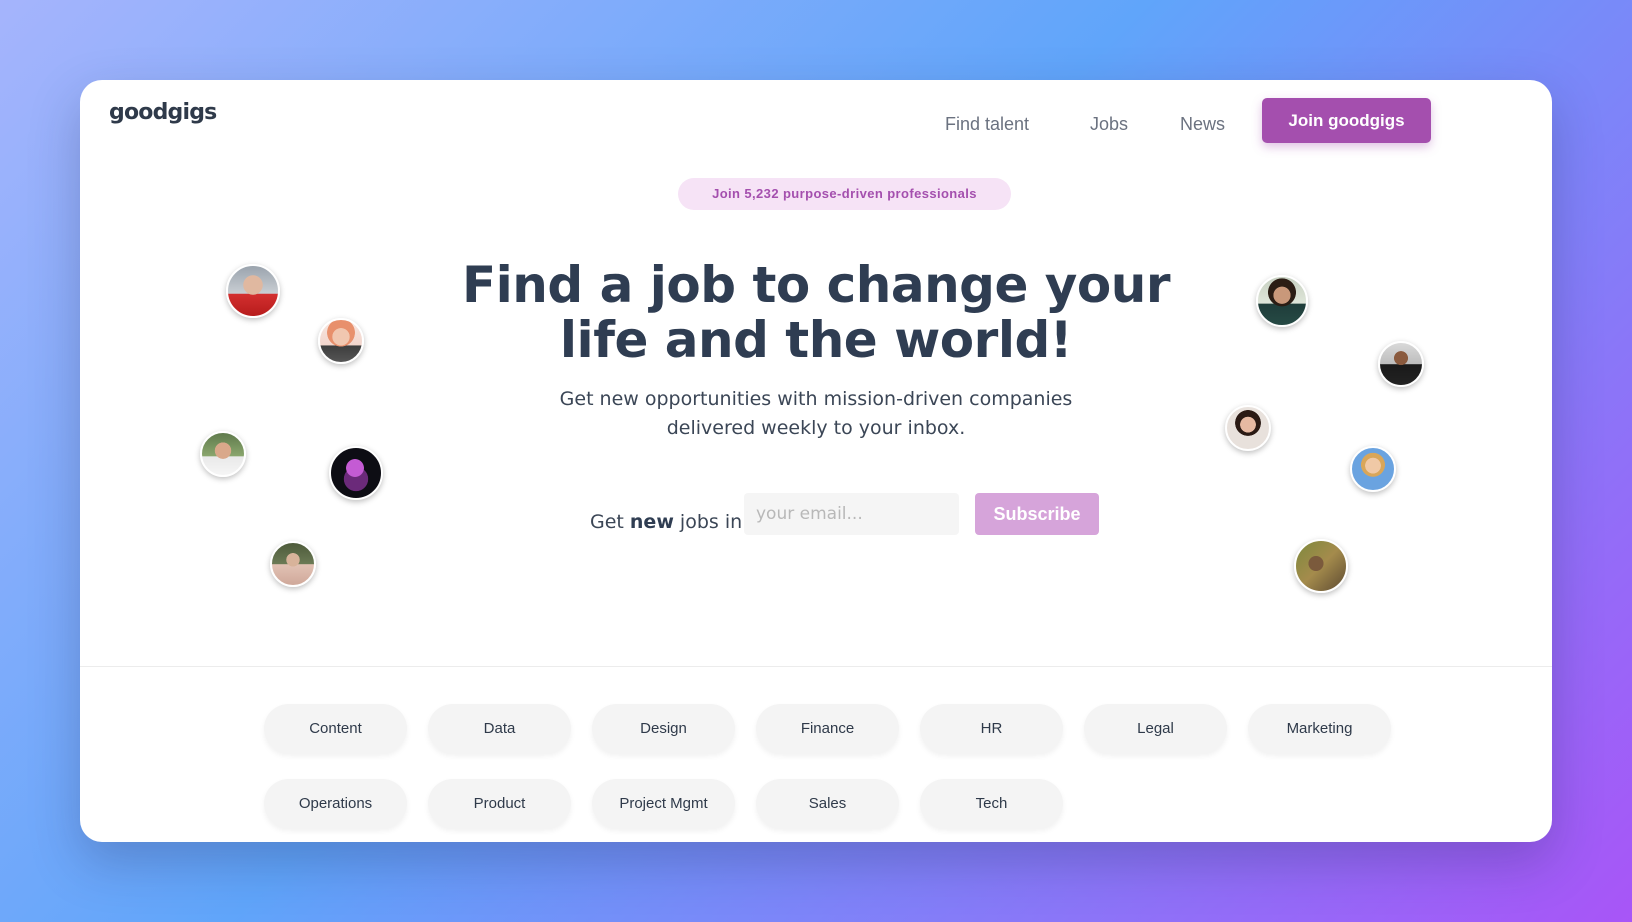  I want to click on email-field, so click(851, 514).